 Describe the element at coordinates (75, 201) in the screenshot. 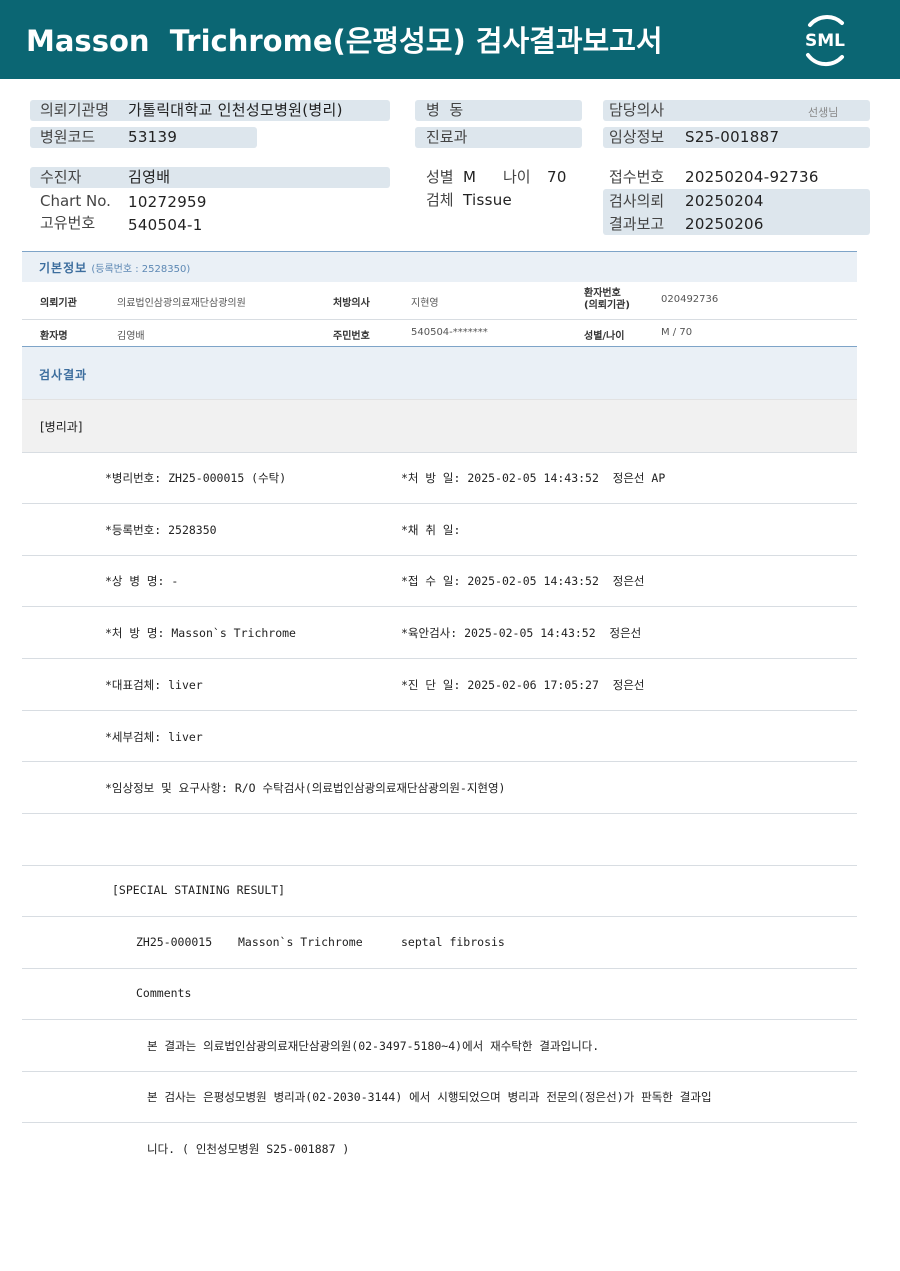

I see `chart-no-label: Chart No.` at that location.